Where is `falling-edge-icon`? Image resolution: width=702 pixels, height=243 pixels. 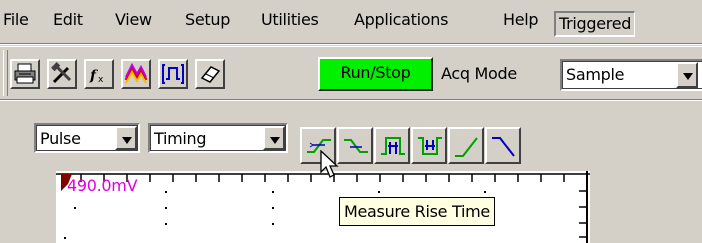
falling-edge-icon is located at coordinates (503, 147).